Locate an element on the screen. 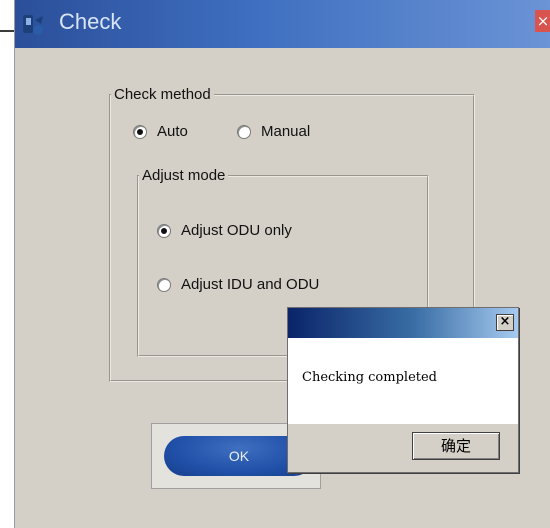 The height and width of the screenshot is (528, 550). radio-auto: Auto is located at coordinates (160, 131).